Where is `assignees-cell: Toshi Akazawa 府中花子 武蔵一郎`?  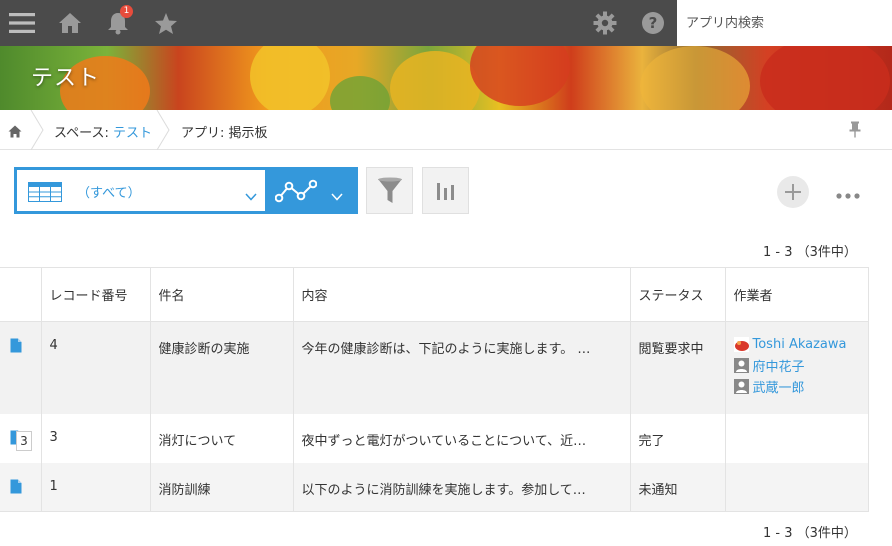
assignees-cell: Toshi Akazawa 府中花子 武蔵一郎 is located at coordinates (797, 367).